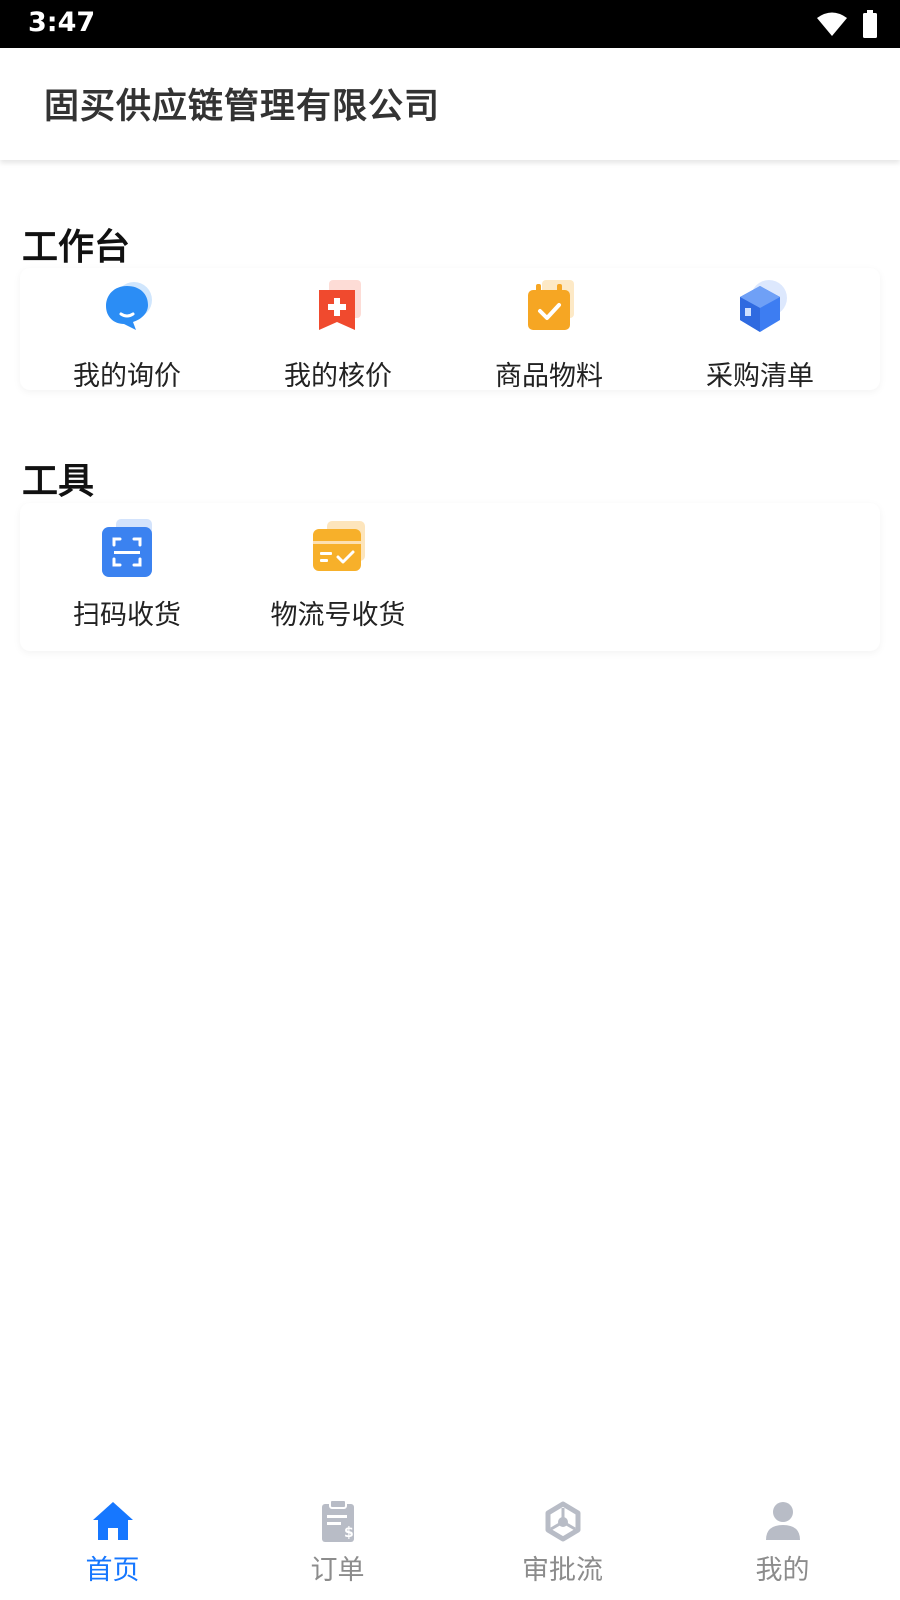  I want to click on chat-bubble-icon, so click(127, 309).